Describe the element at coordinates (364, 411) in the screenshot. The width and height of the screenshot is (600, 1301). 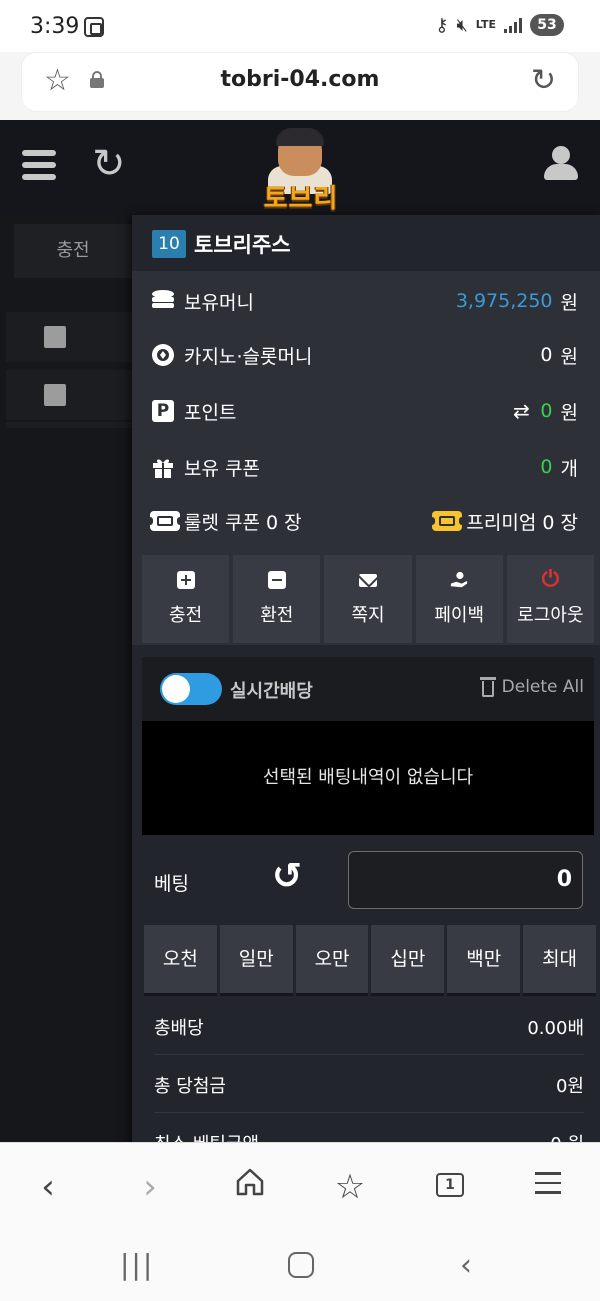
I see `point-row: P 포인트 ⇄ 0 원` at that location.